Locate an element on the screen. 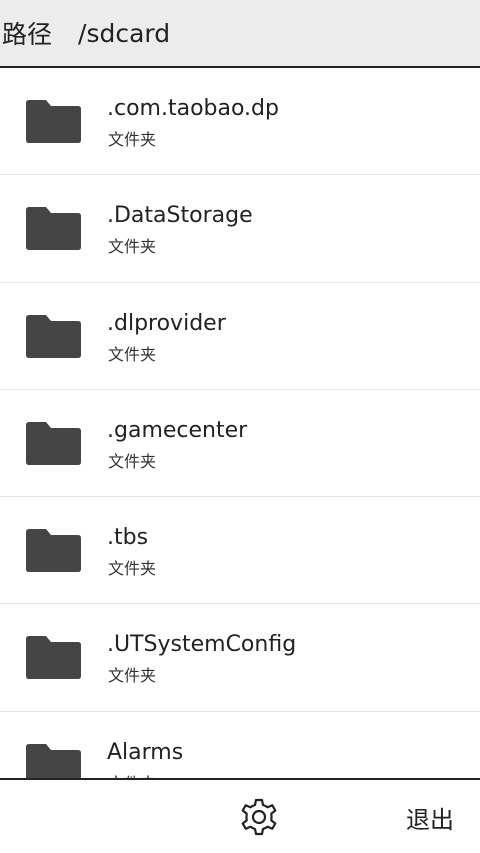 Image resolution: width=480 pixels, height=853 pixels. list-item: .DataStorage 文件夹 is located at coordinates (240, 229).